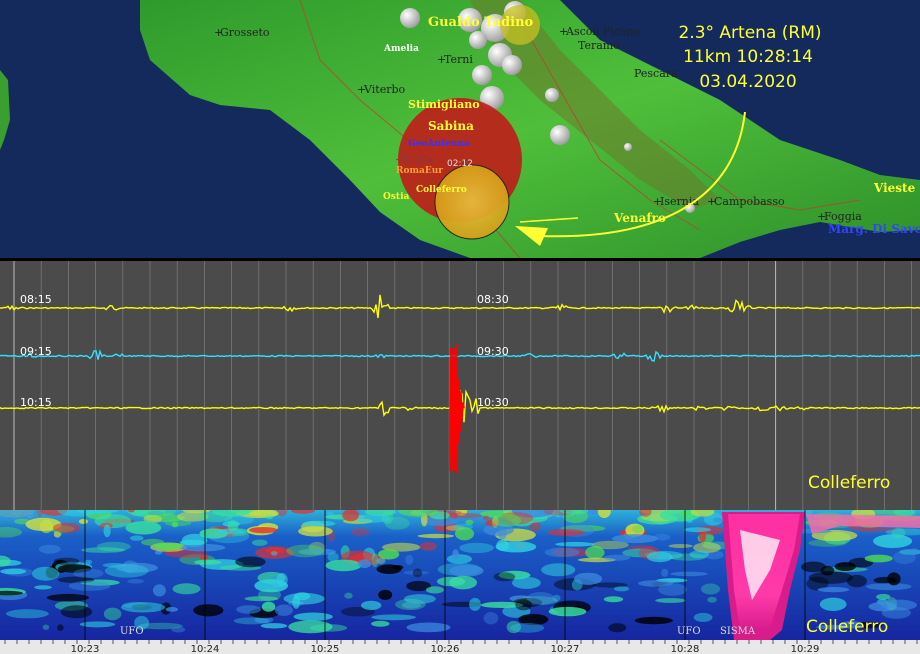  What do you see at coordinates (445, 649) in the screenshot?
I see `time-tick: 10:26` at bounding box center [445, 649].